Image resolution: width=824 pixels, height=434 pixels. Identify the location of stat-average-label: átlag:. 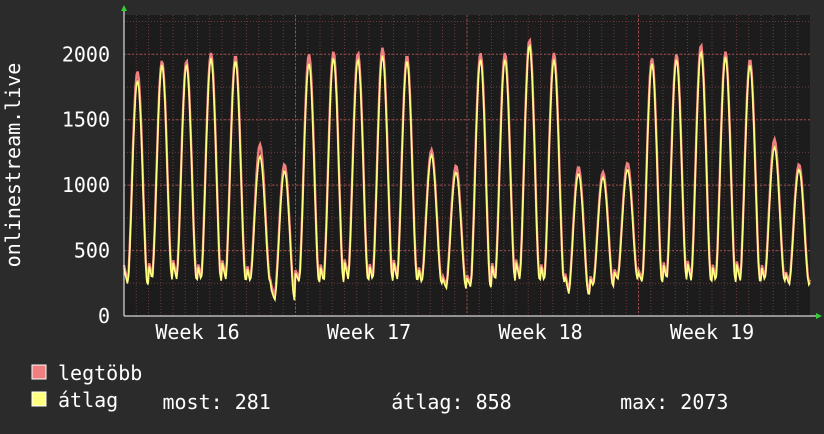
(427, 402).